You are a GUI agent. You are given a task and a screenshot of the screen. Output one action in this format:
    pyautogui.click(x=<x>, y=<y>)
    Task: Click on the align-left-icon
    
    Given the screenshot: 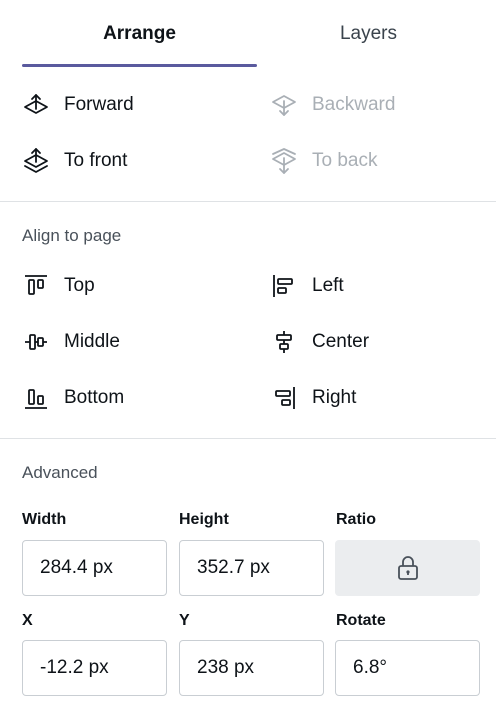 What is the action you would take?
    pyautogui.click(x=284, y=286)
    